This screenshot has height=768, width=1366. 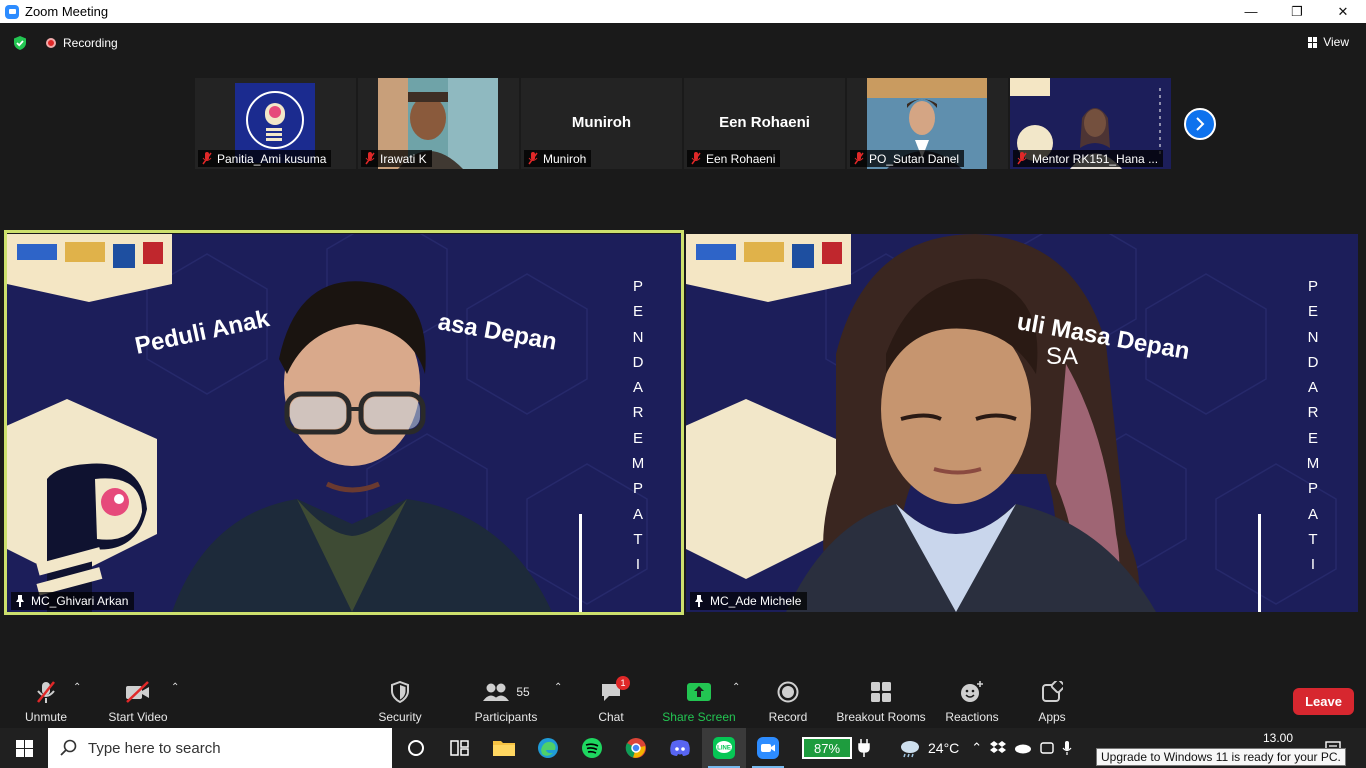 I want to click on taskbar-app-zoom, so click(x=768, y=748).